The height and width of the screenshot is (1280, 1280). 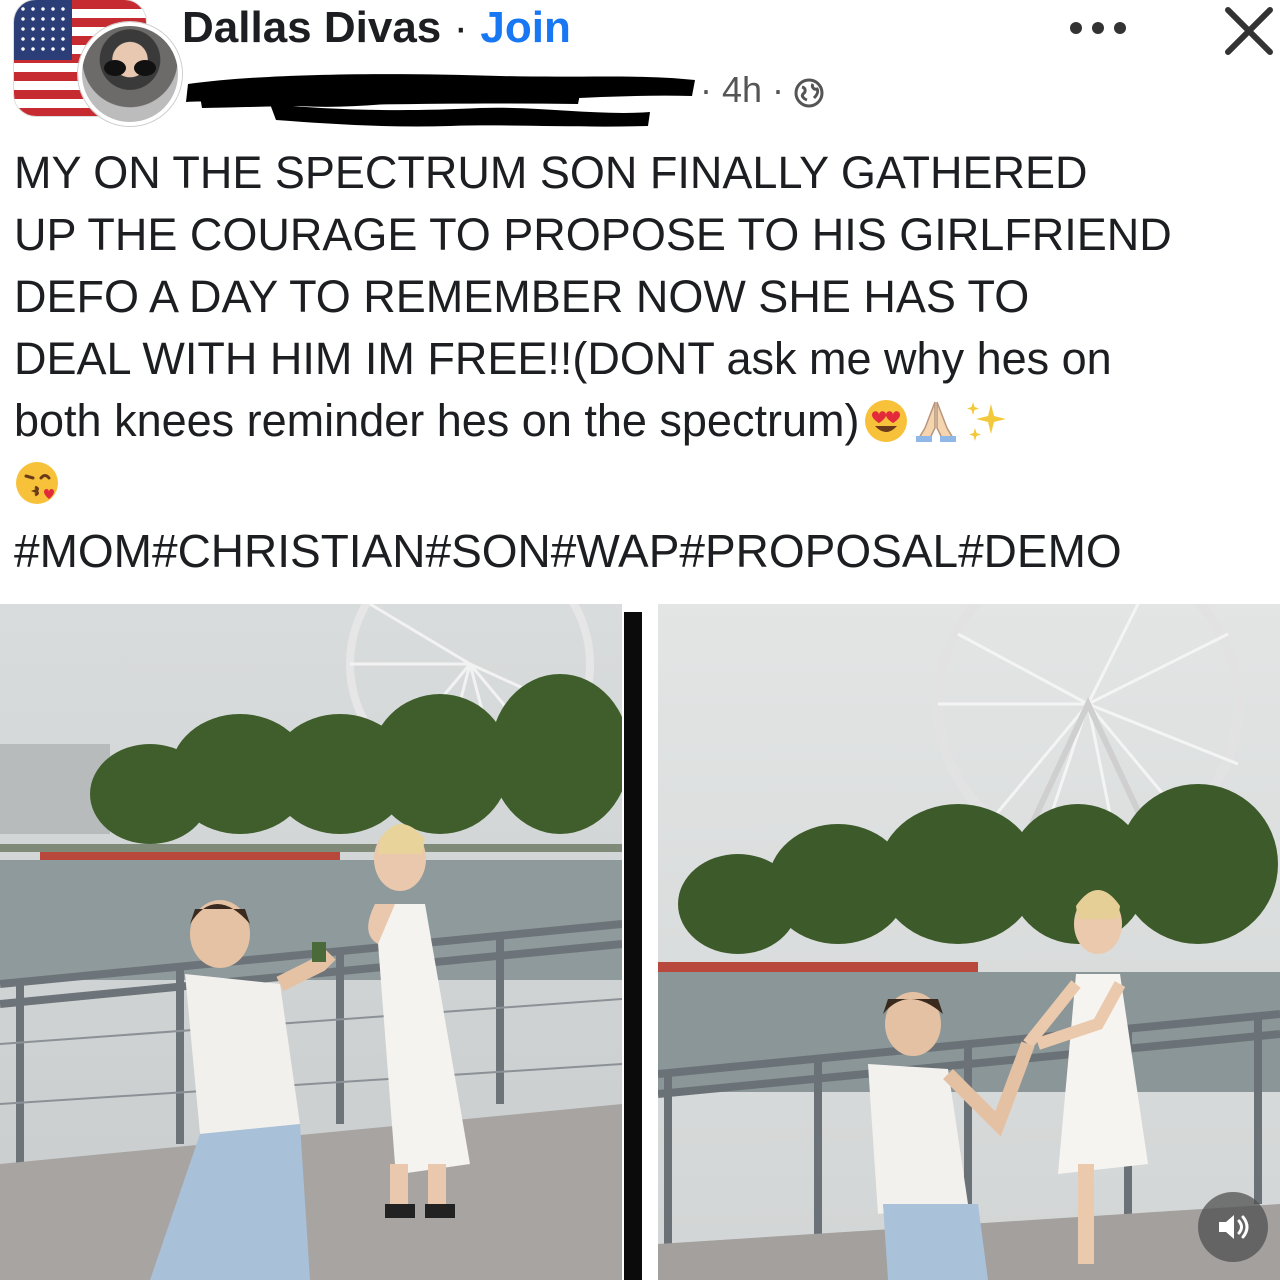 What do you see at coordinates (440, 100) in the screenshot?
I see `redacted-author-name` at bounding box center [440, 100].